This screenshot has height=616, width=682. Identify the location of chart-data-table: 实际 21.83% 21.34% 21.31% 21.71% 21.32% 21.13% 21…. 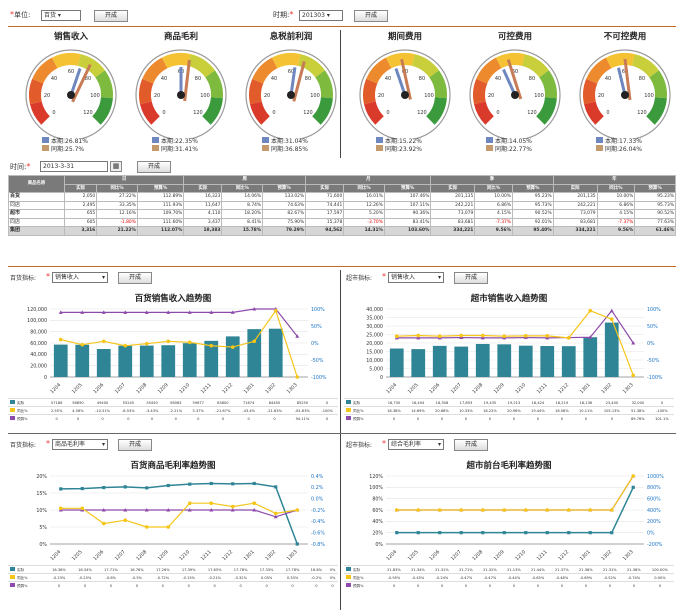
(509, 577).